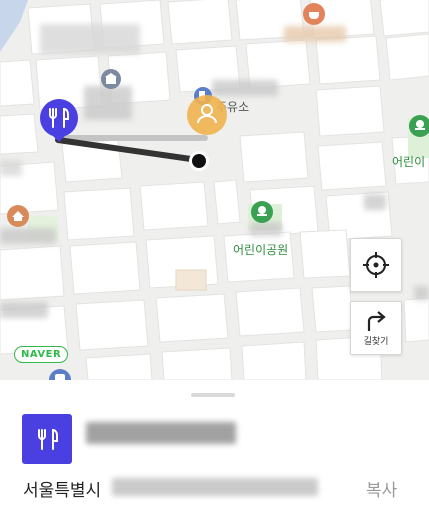  Describe the element at coordinates (161, 433) in the screenshot. I see `place-name-blurred` at that location.